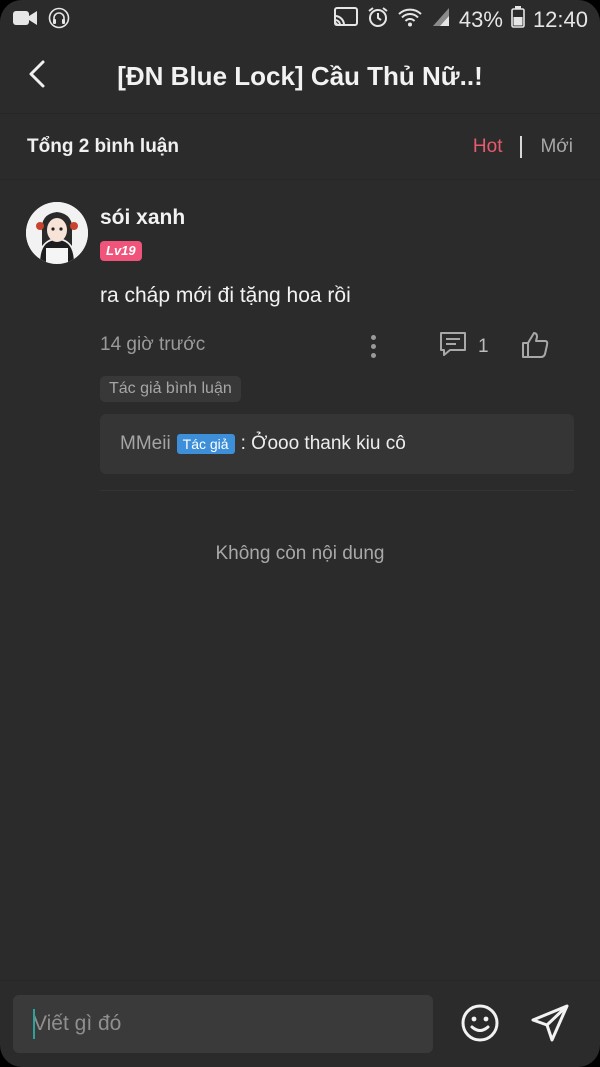 The height and width of the screenshot is (1067, 600). I want to click on sort-hot-tab: Hot, so click(488, 147).